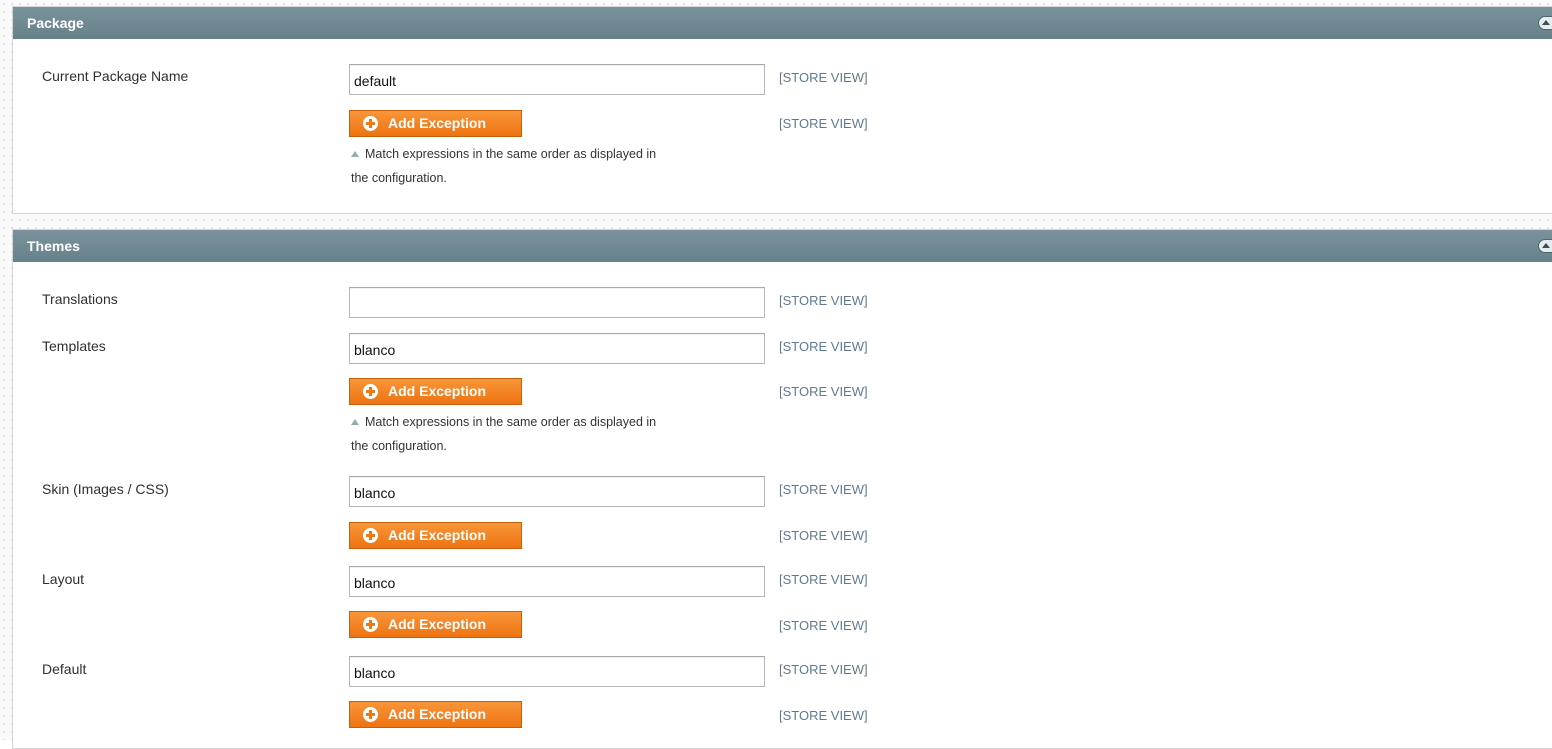 Image resolution: width=1552 pixels, height=749 pixels. I want to click on package-add-exception-button: Add Exception, so click(435, 123).